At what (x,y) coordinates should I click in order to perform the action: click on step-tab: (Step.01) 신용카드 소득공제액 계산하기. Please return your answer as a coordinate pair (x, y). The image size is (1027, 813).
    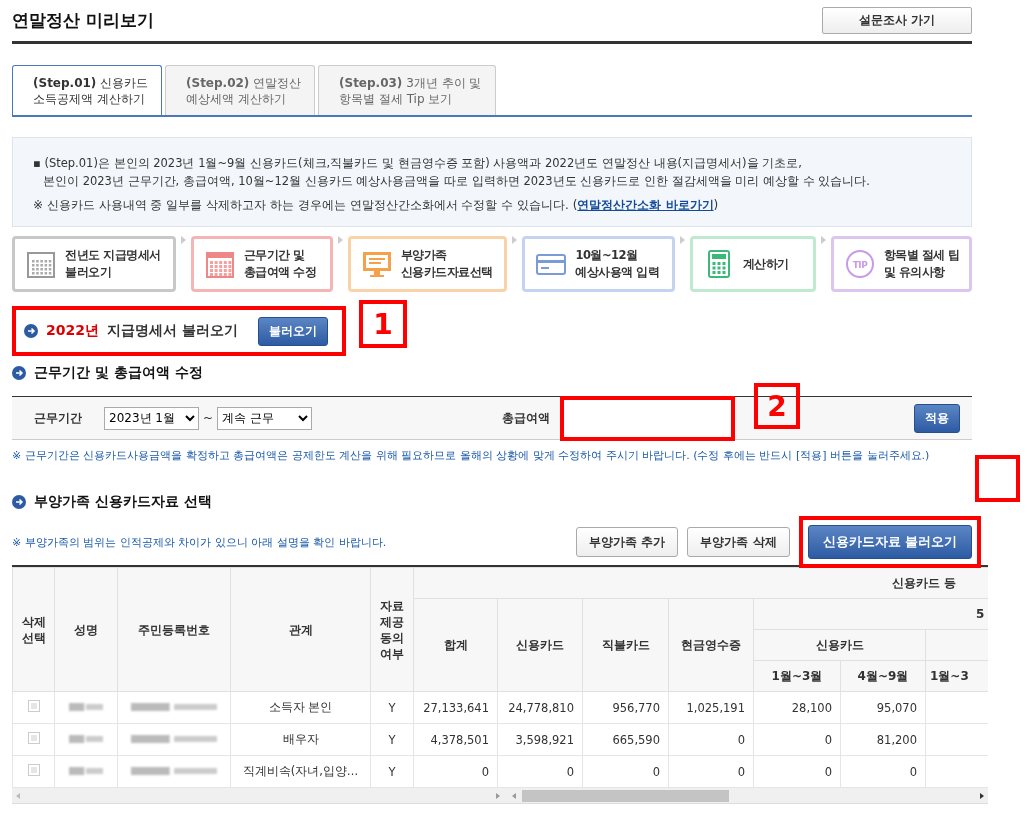
    Looking at the image, I should click on (87, 90).